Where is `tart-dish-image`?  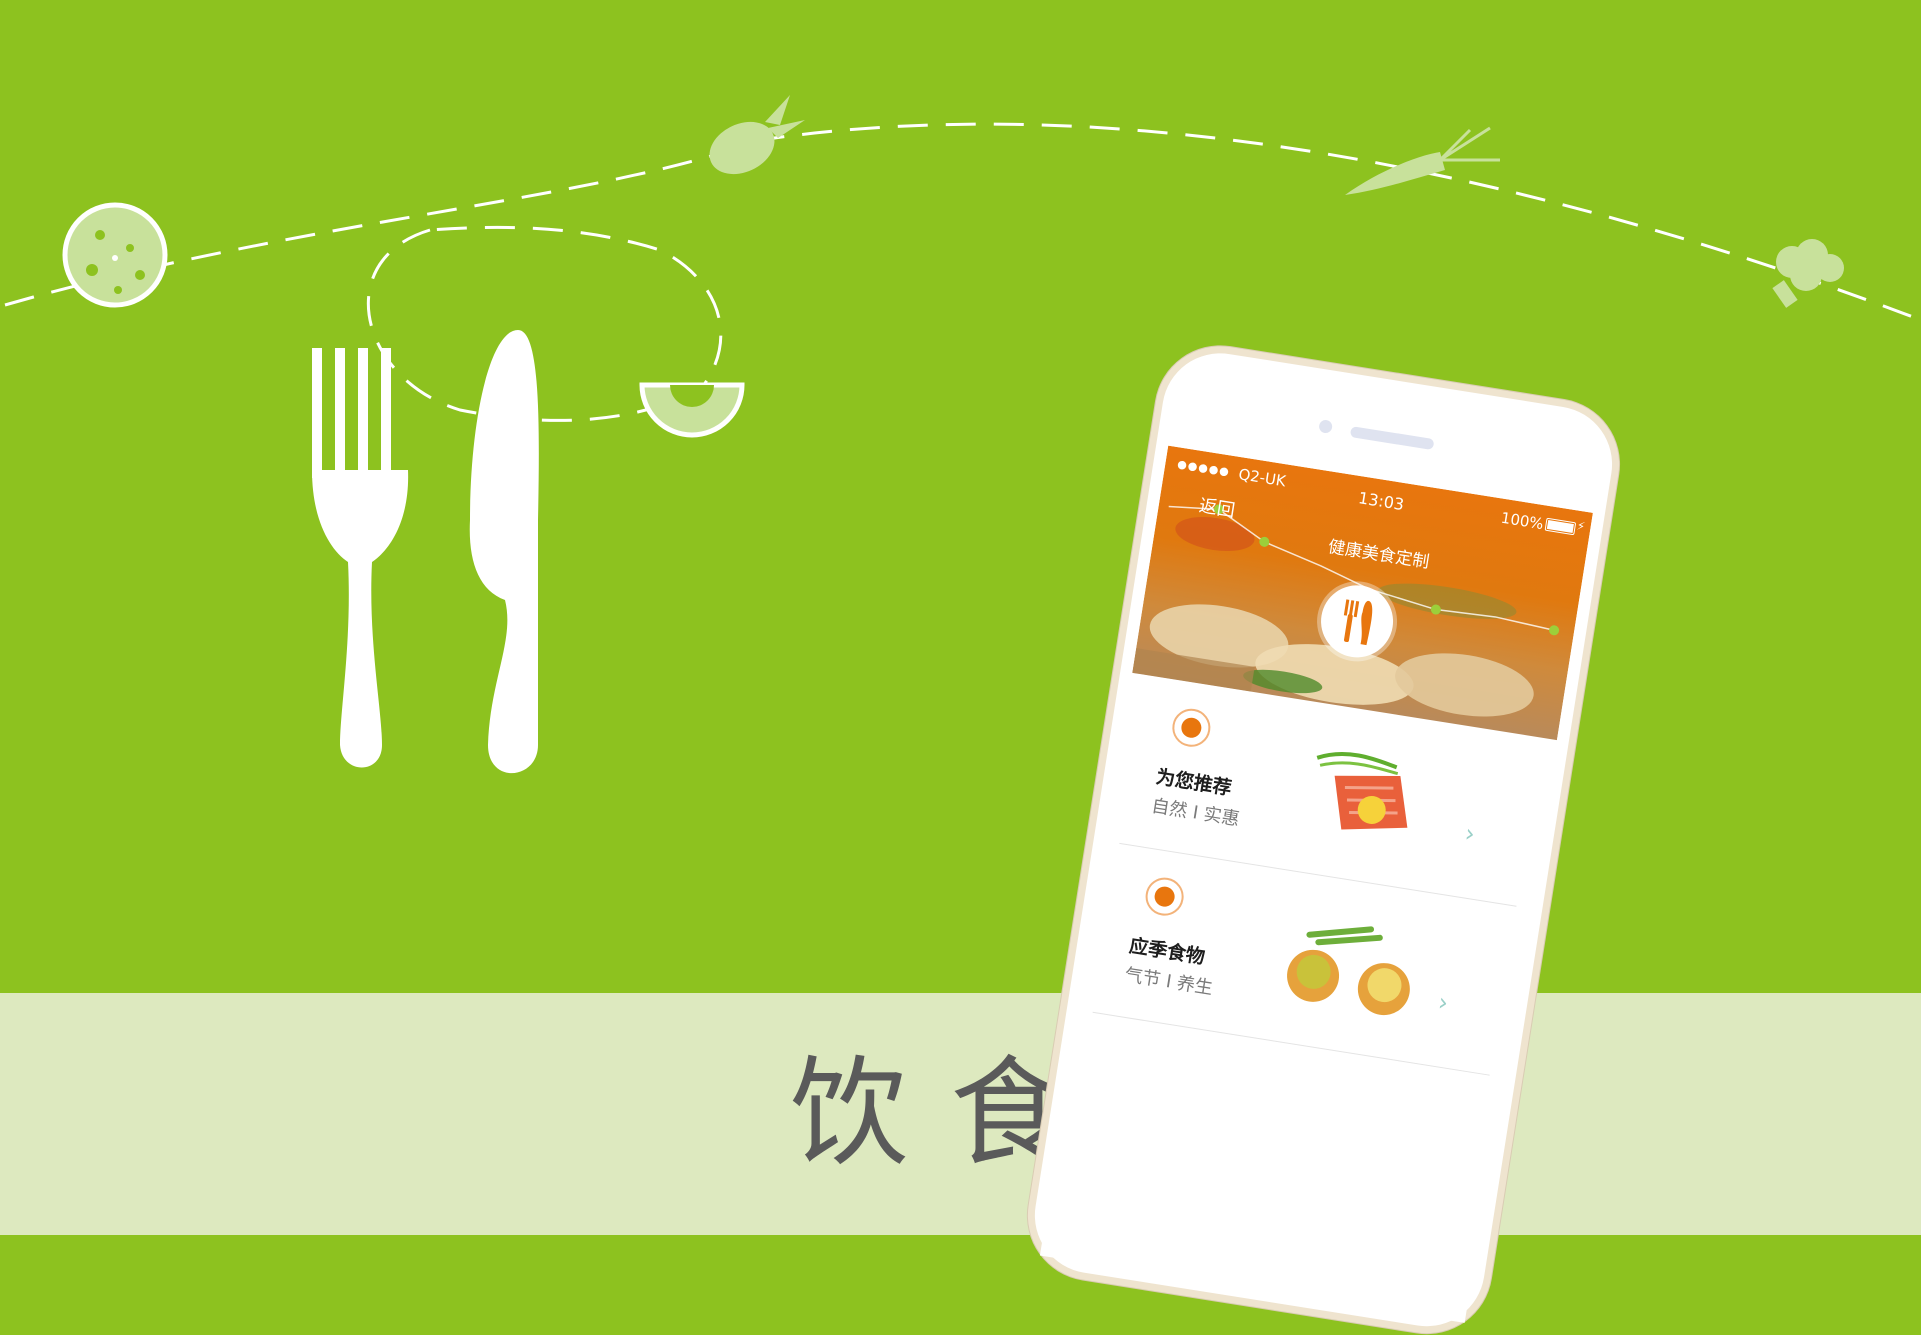 tart-dish-image is located at coordinates (1348, 971).